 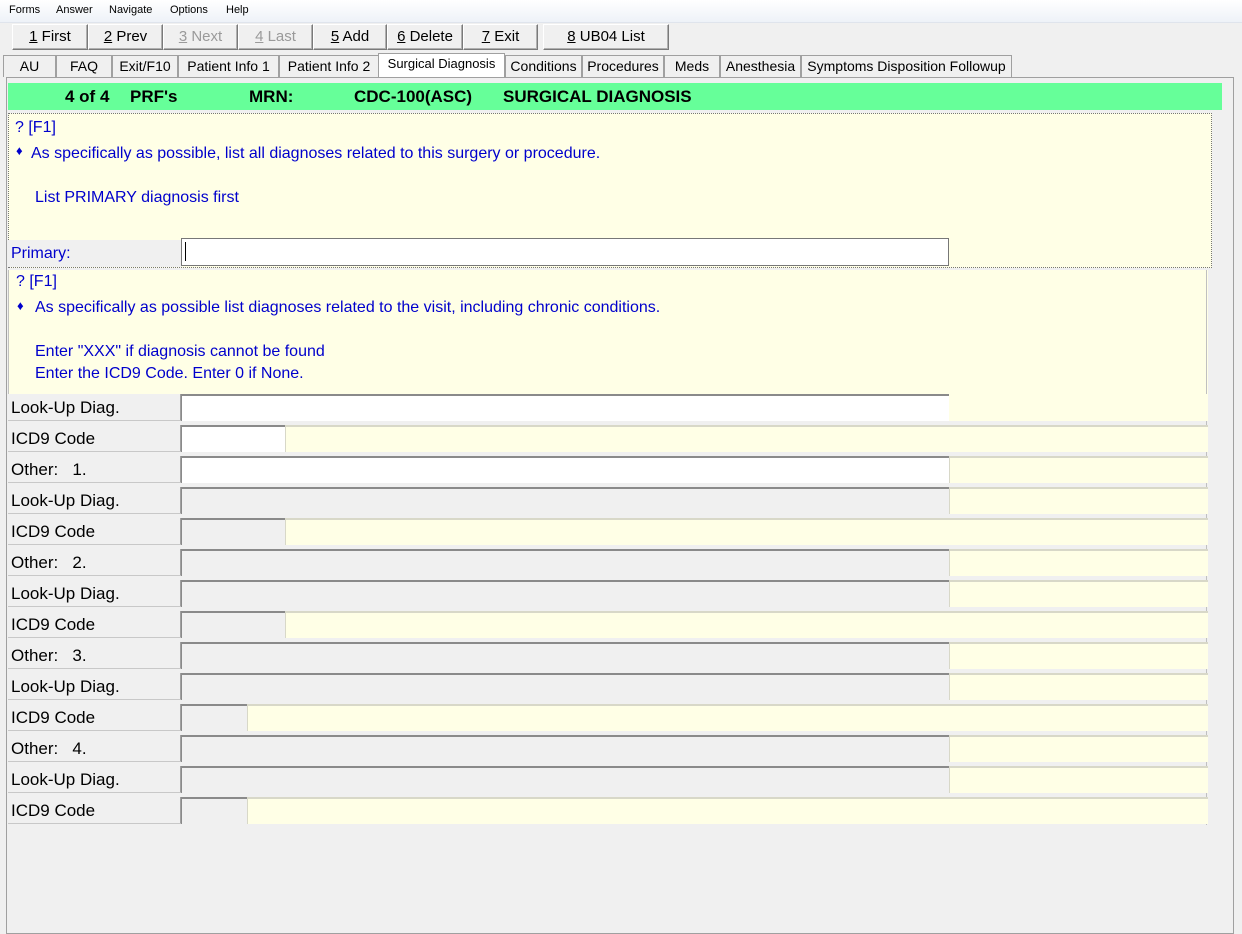 I want to click on add-button: 5 Add, so click(x=350, y=37).